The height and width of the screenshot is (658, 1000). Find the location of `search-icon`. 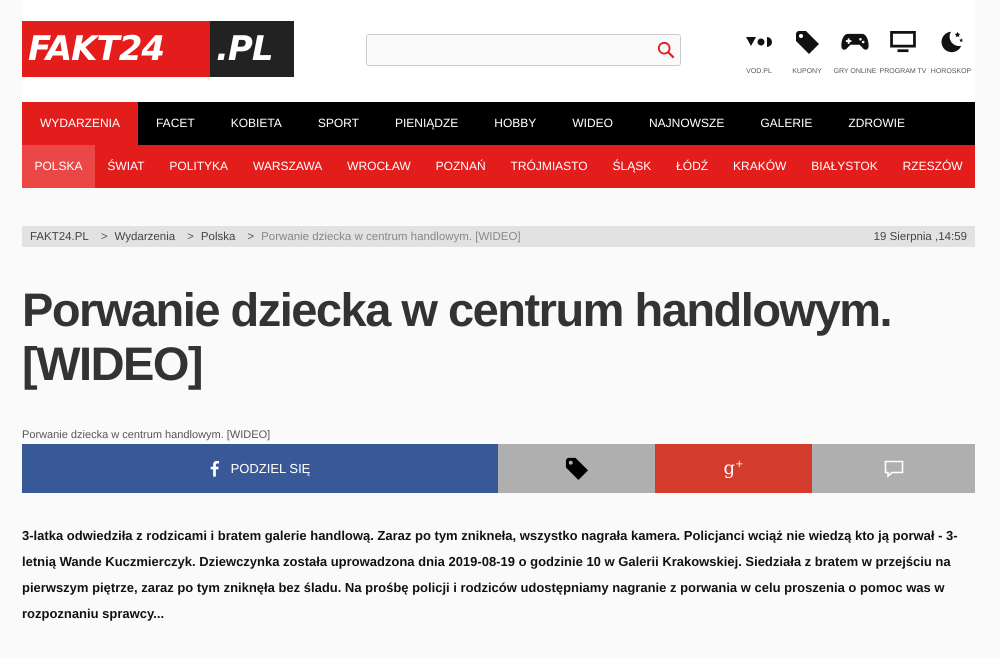

search-icon is located at coordinates (666, 50).